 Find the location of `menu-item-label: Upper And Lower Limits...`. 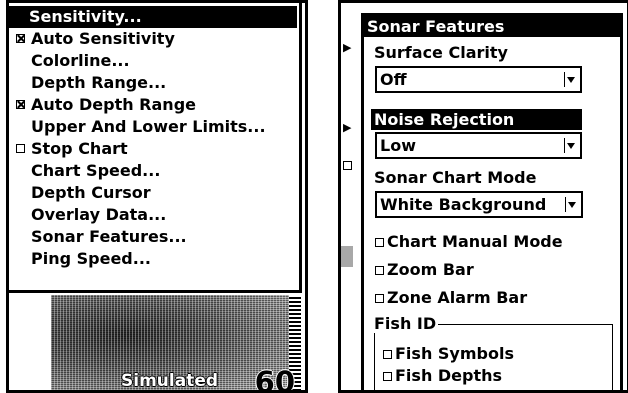

menu-item-label: Upper And Lower Limits... is located at coordinates (148, 126).